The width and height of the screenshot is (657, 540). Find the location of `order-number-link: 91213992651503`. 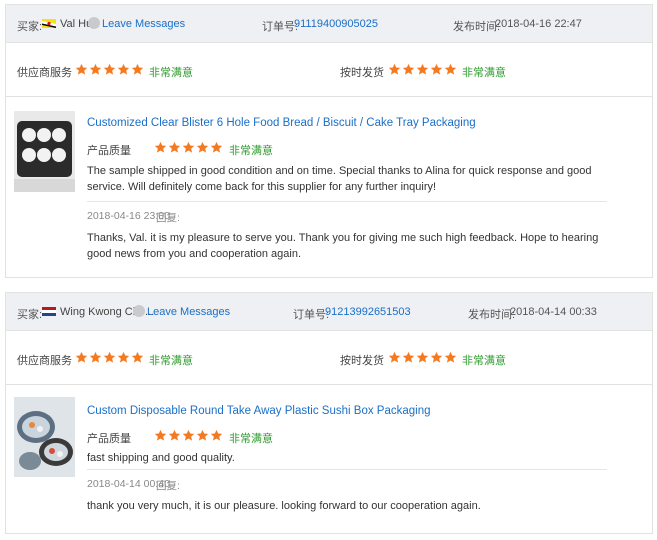

order-number-link: 91213992651503 is located at coordinates (368, 312).